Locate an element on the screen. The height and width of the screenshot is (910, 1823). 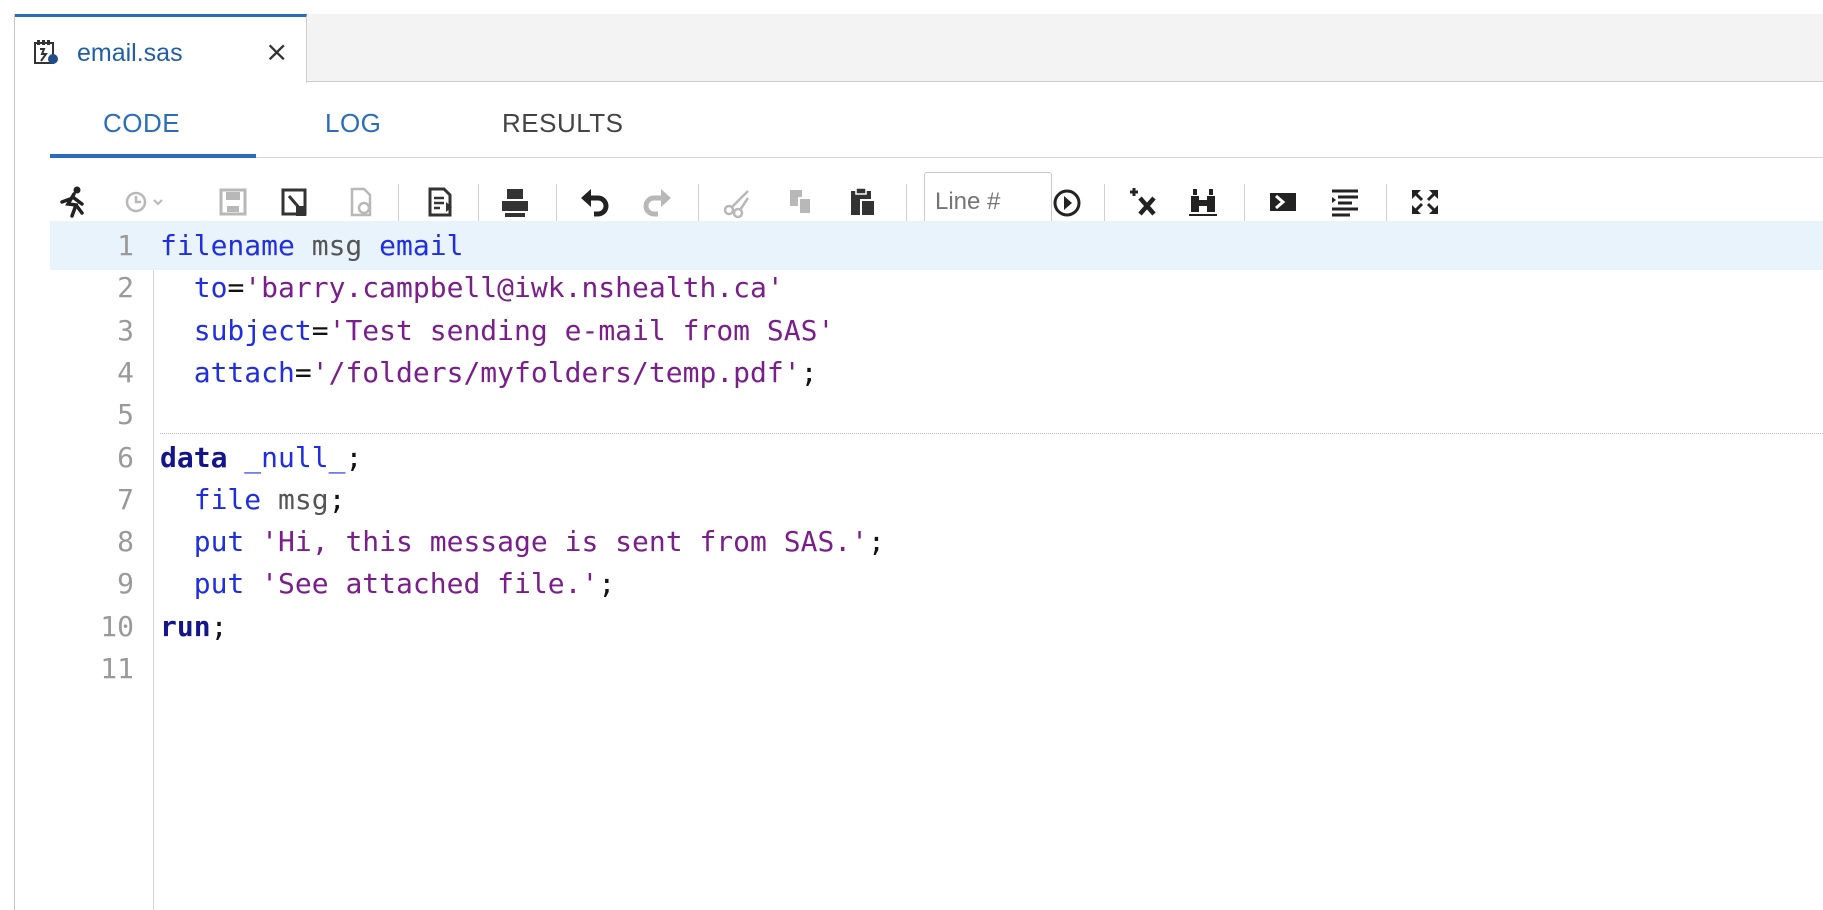
code-token: run is located at coordinates (185, 626).